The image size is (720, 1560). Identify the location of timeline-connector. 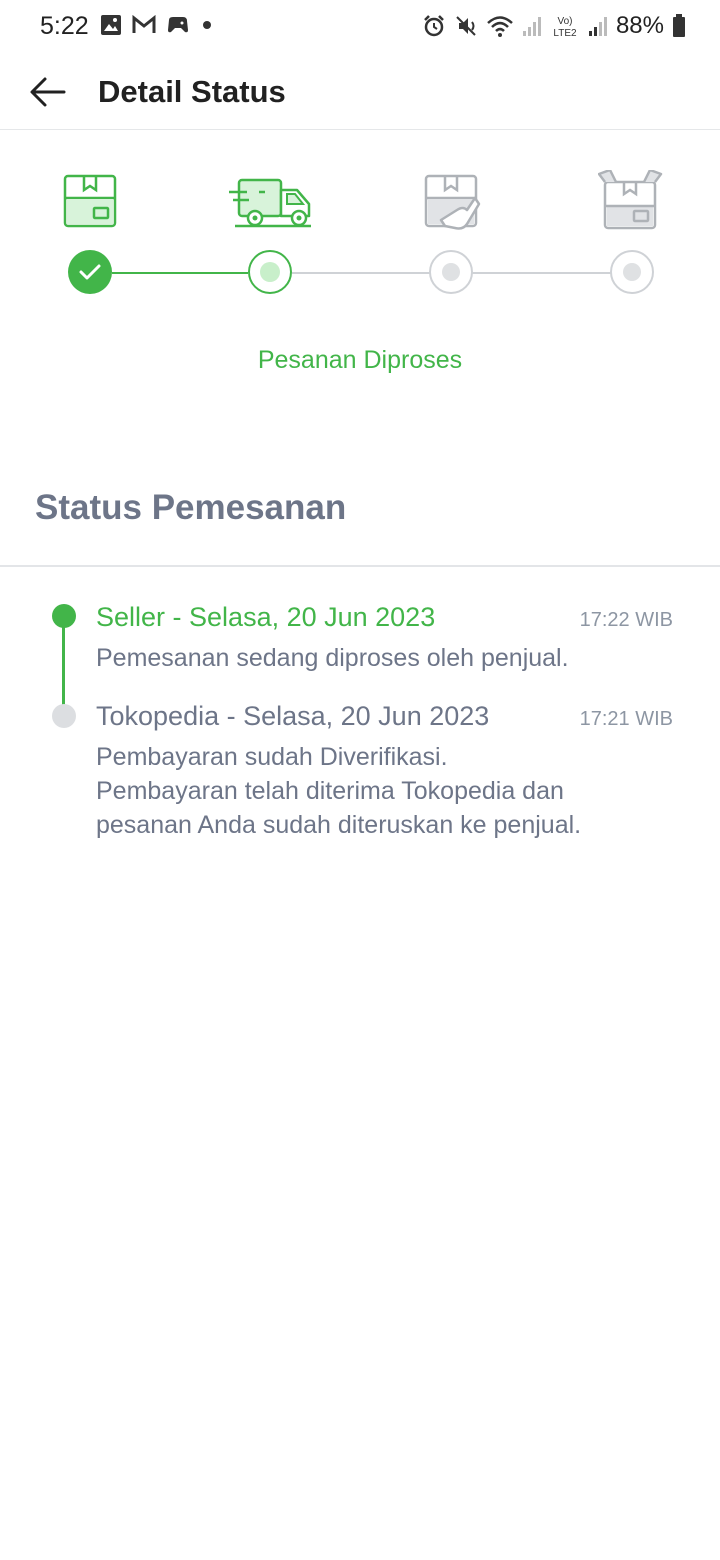
(63, 666).